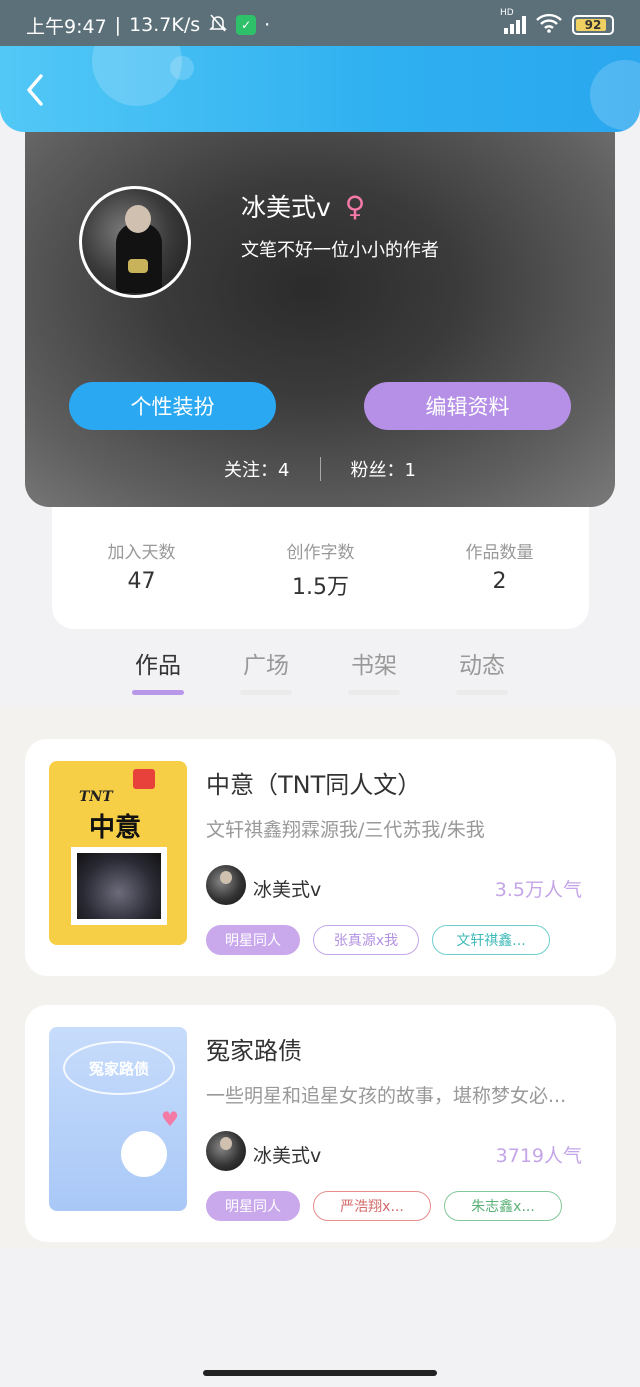  What do you see at coordinates (144, 779) in the screenshot?
I see `popcorn-icon` at bounding box center [144, 779].